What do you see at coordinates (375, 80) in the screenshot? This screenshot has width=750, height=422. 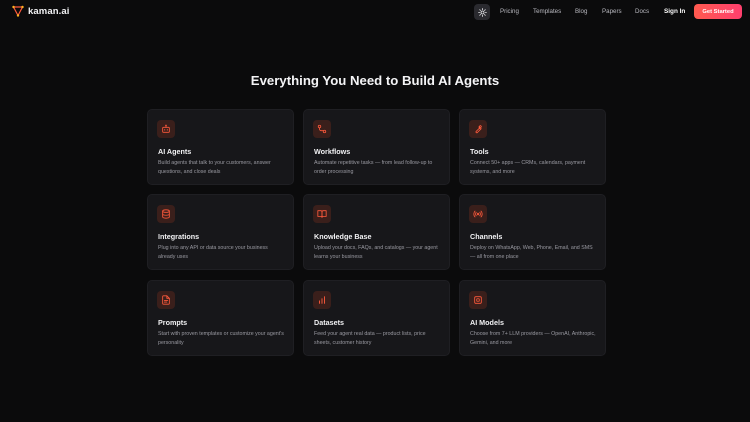 I see `section-title: Everything You Need to Build AI Agents` at bounding box center [375, 80].